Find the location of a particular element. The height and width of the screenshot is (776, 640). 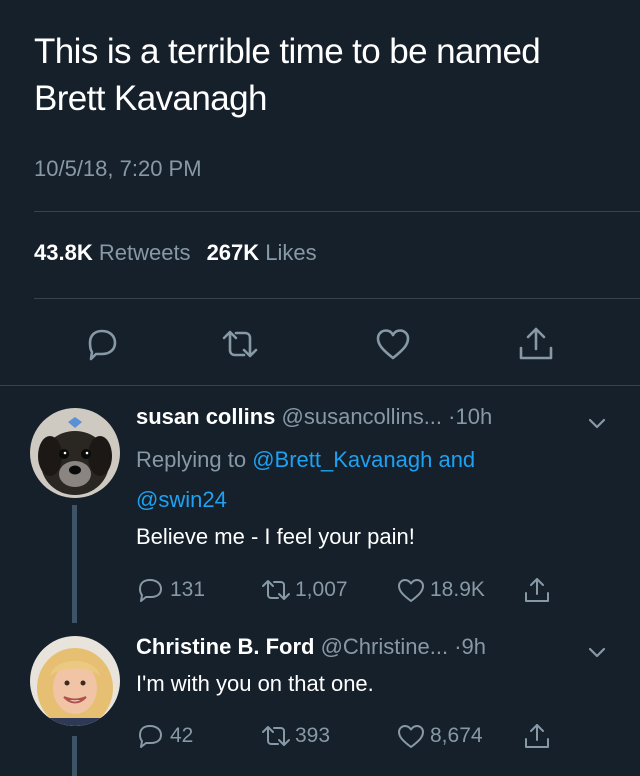

reply-count: 42 is located at coordinates (182, 735).